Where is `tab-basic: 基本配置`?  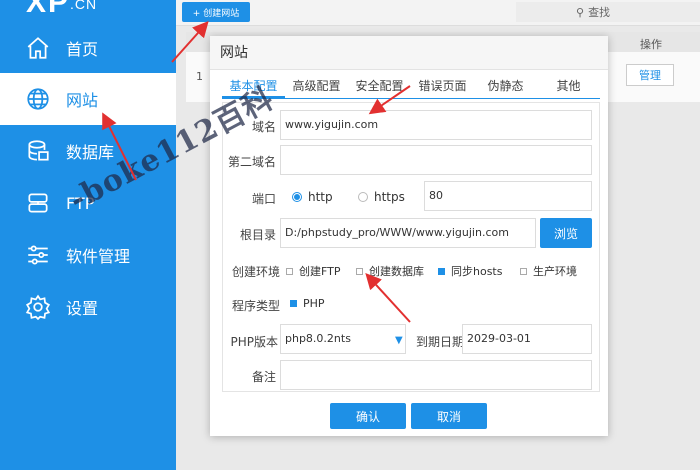 tab-basic: 基本配置 is located at coordinates (253, 87).